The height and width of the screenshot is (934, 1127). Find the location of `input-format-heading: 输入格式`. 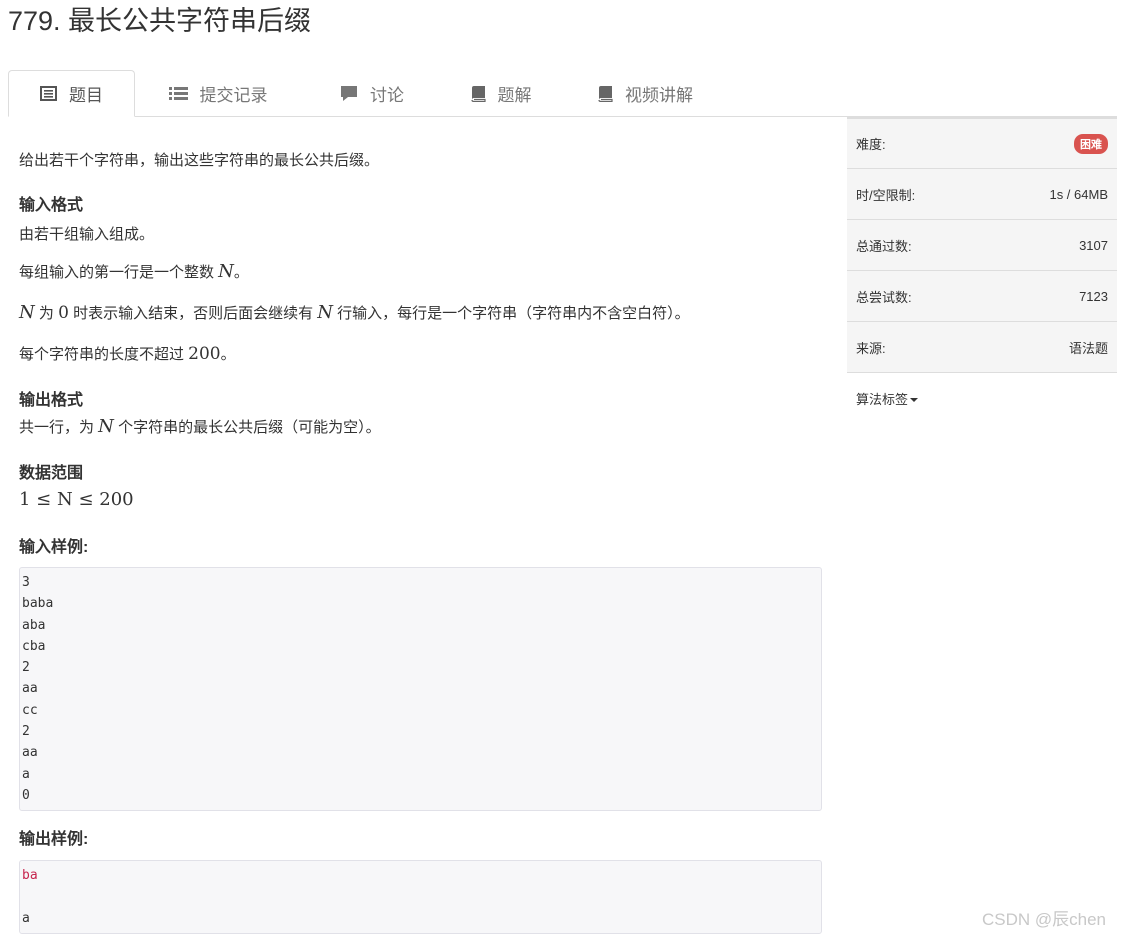

input-format-heading: 输入格式 is located at coordinates (51, 205).